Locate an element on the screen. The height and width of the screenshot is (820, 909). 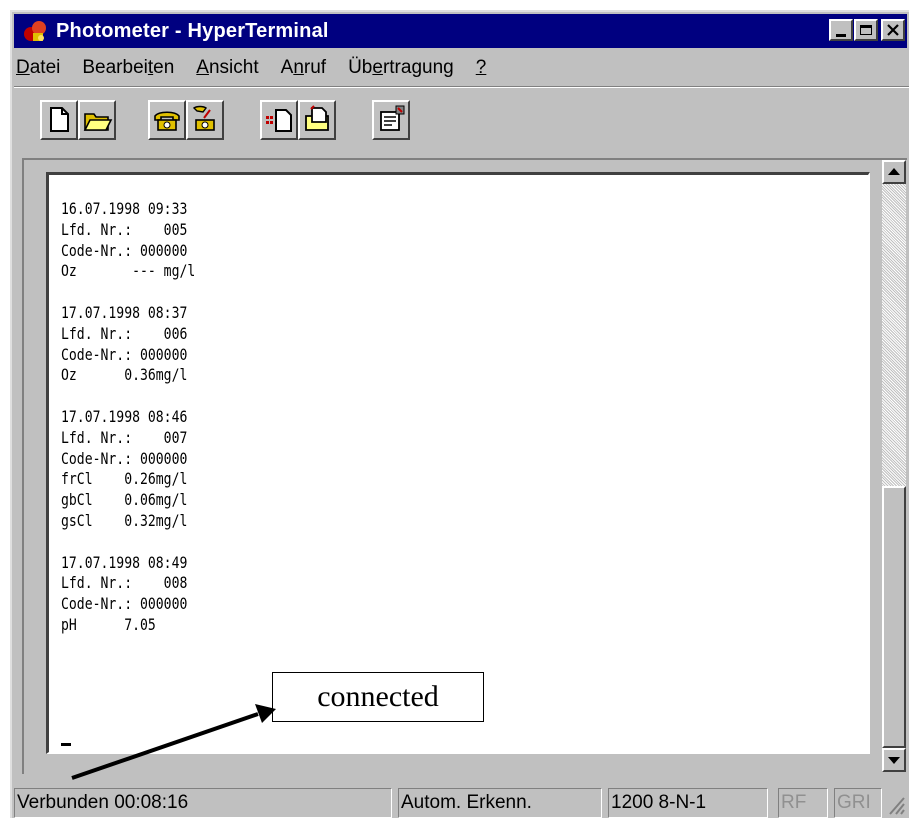
connected-callout-label: connected is located at coordinates (378, 697).